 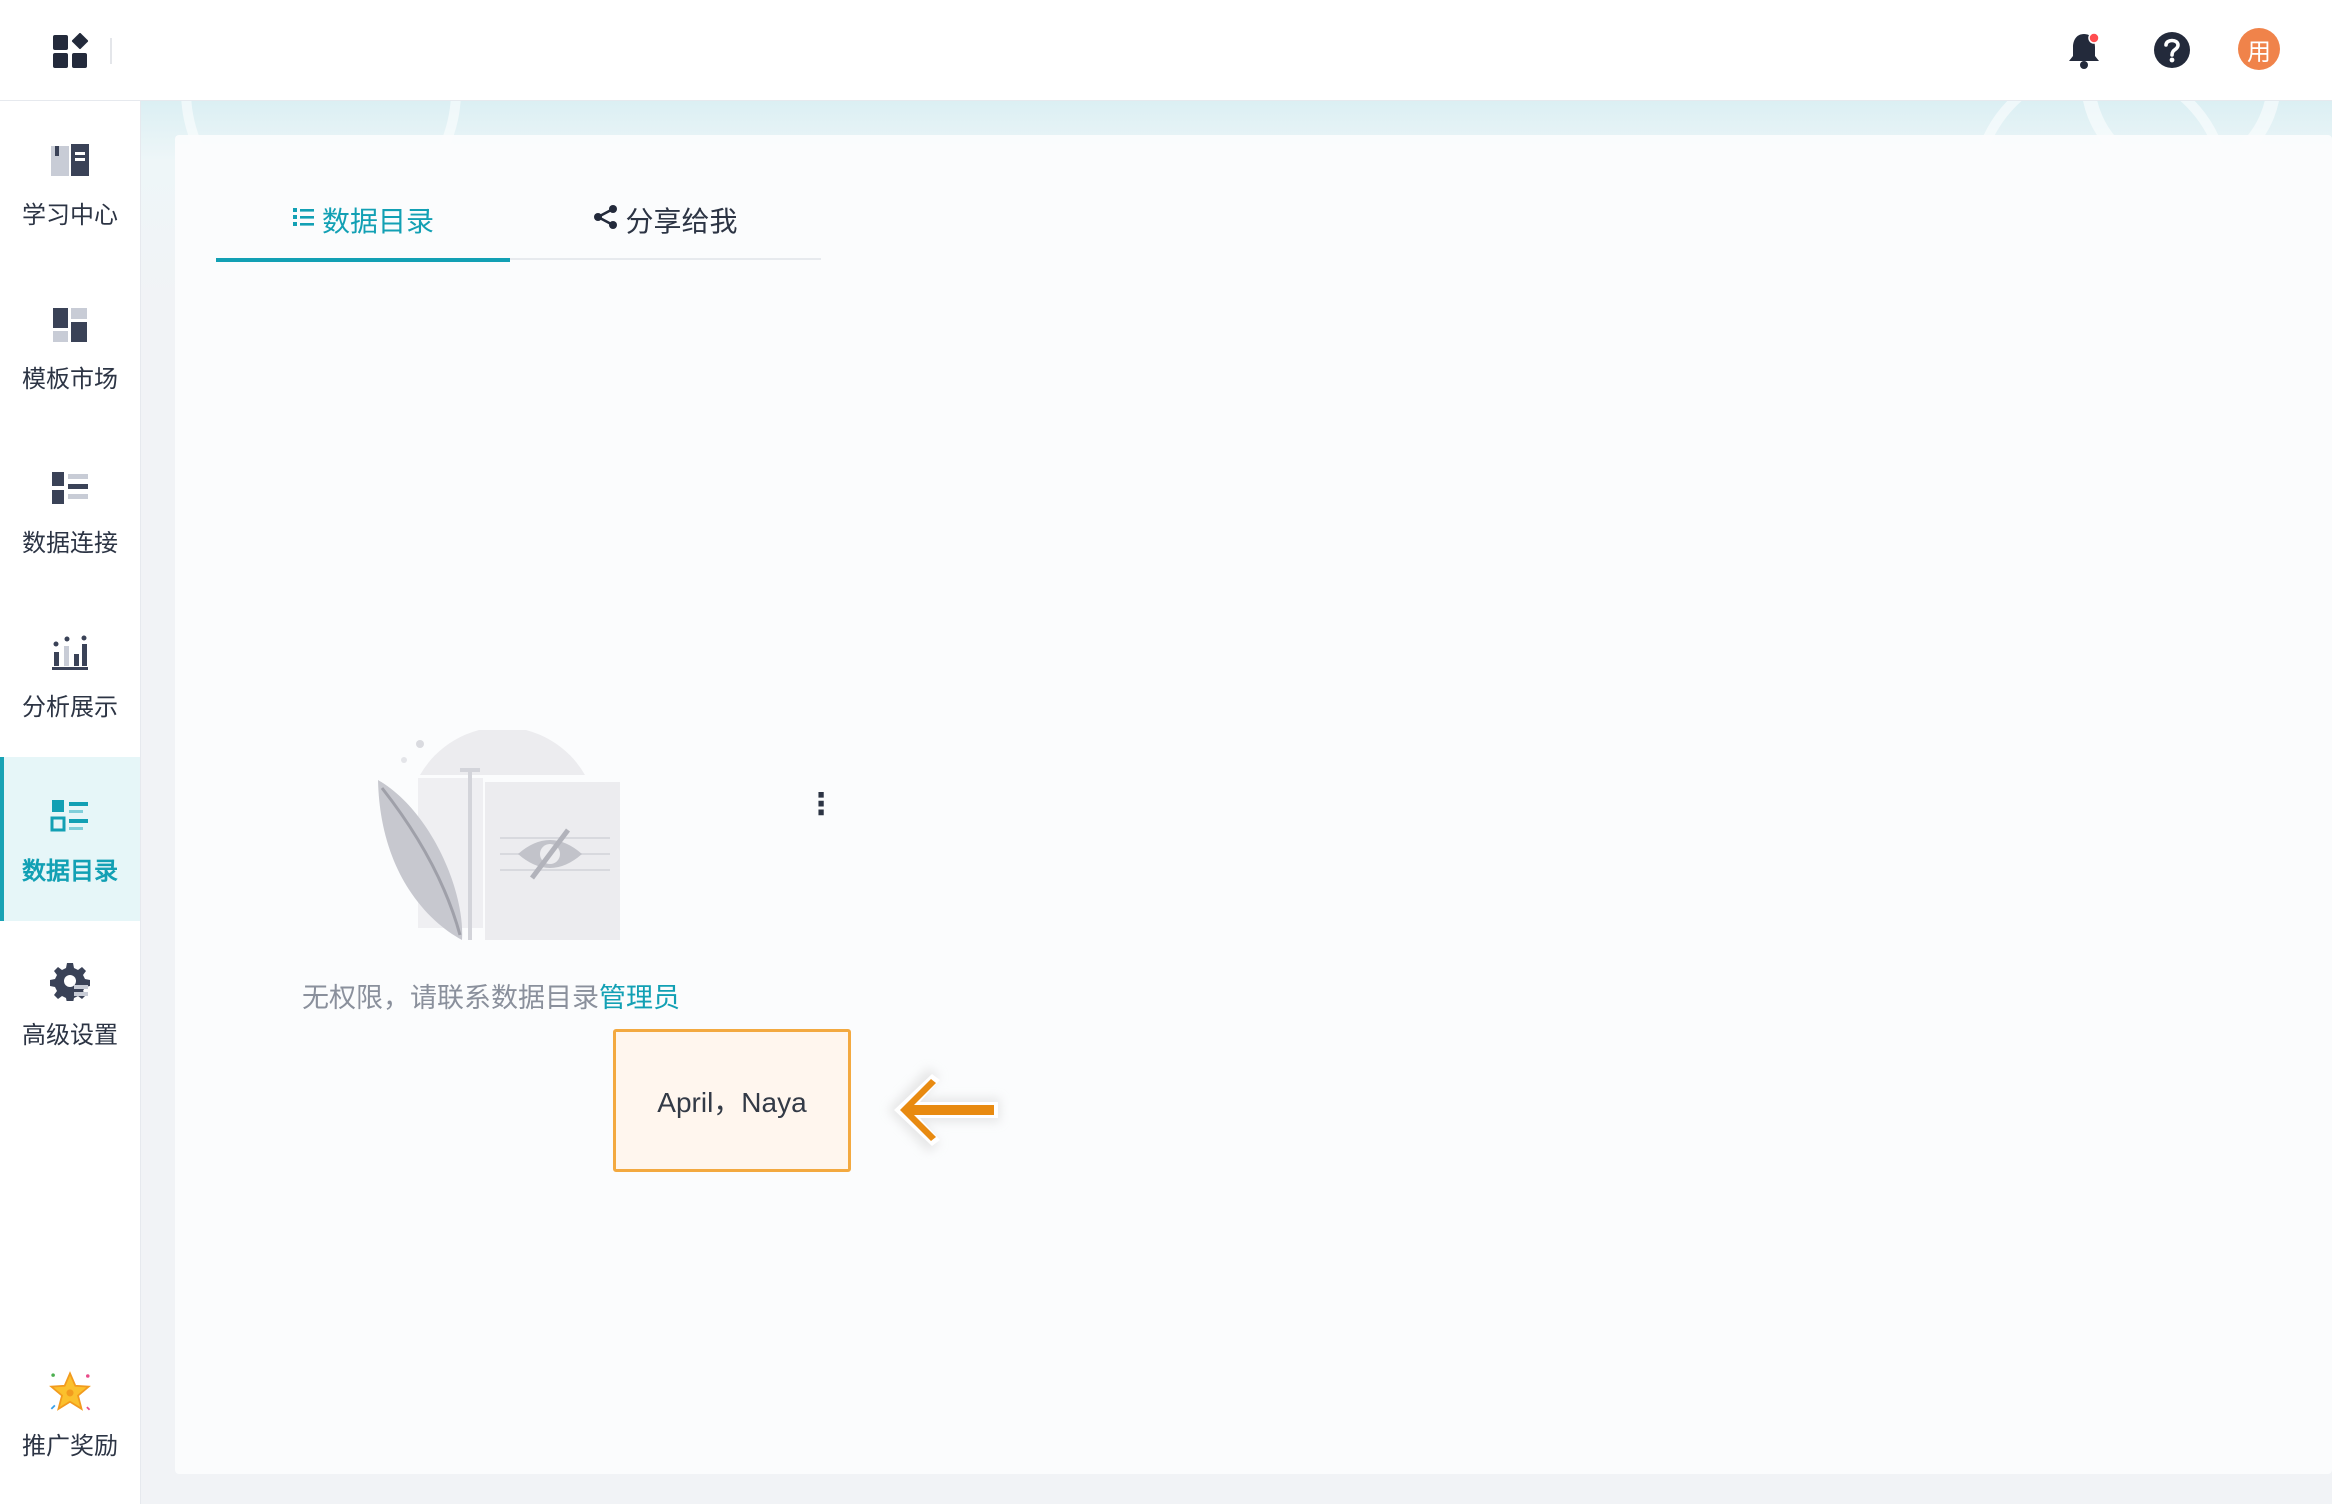 I want to click on sidebar: 学习中心 模板市场 数据连接 分析展示 数据目录 高级设置 推广奖励, so click(x=70, y=802).